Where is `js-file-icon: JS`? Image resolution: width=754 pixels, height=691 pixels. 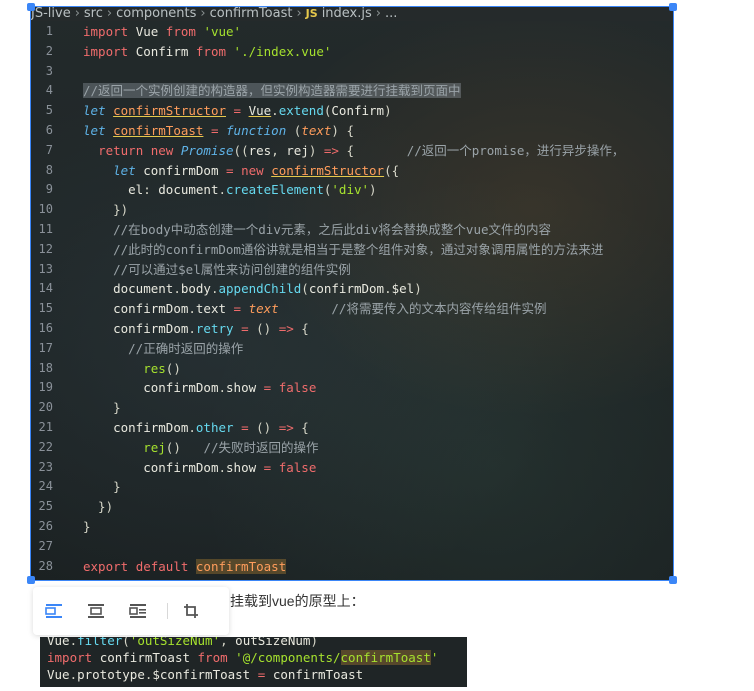 js-file-icon: JS is located at coordinates (311, 13).